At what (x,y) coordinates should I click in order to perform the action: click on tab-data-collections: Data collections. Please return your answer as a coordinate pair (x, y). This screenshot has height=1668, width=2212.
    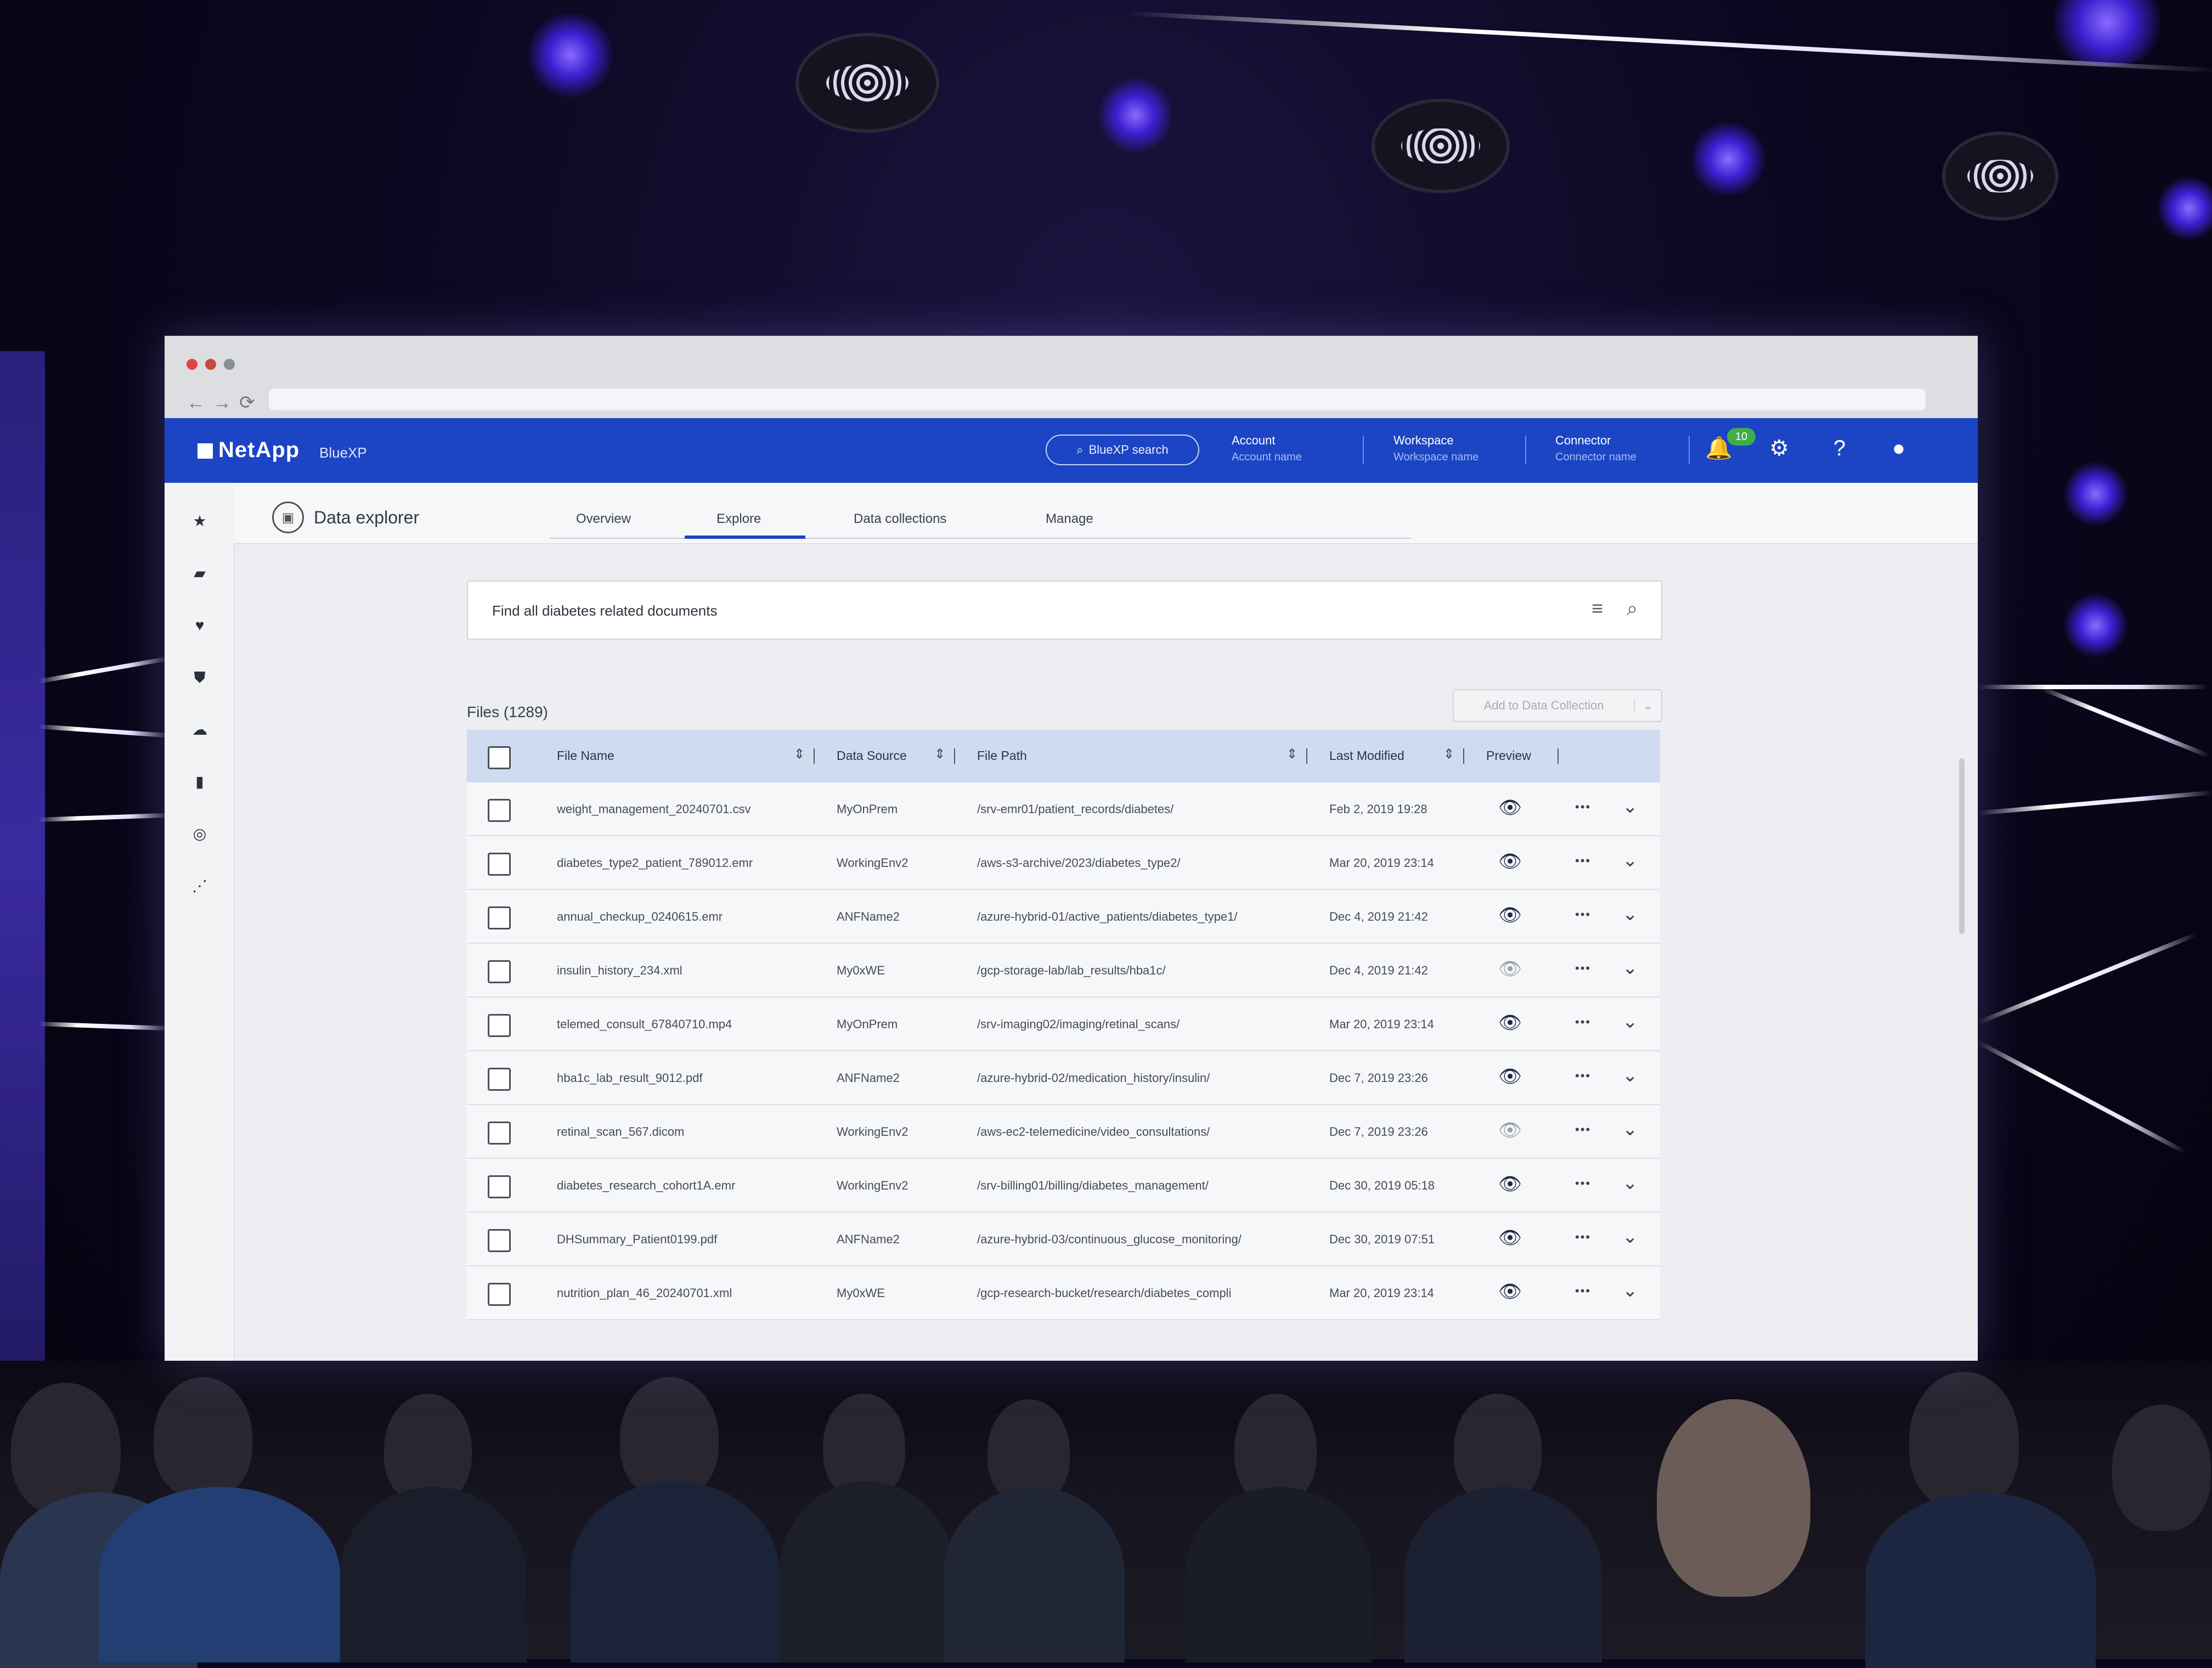
    Looking at the image, I should click on (900, 519).